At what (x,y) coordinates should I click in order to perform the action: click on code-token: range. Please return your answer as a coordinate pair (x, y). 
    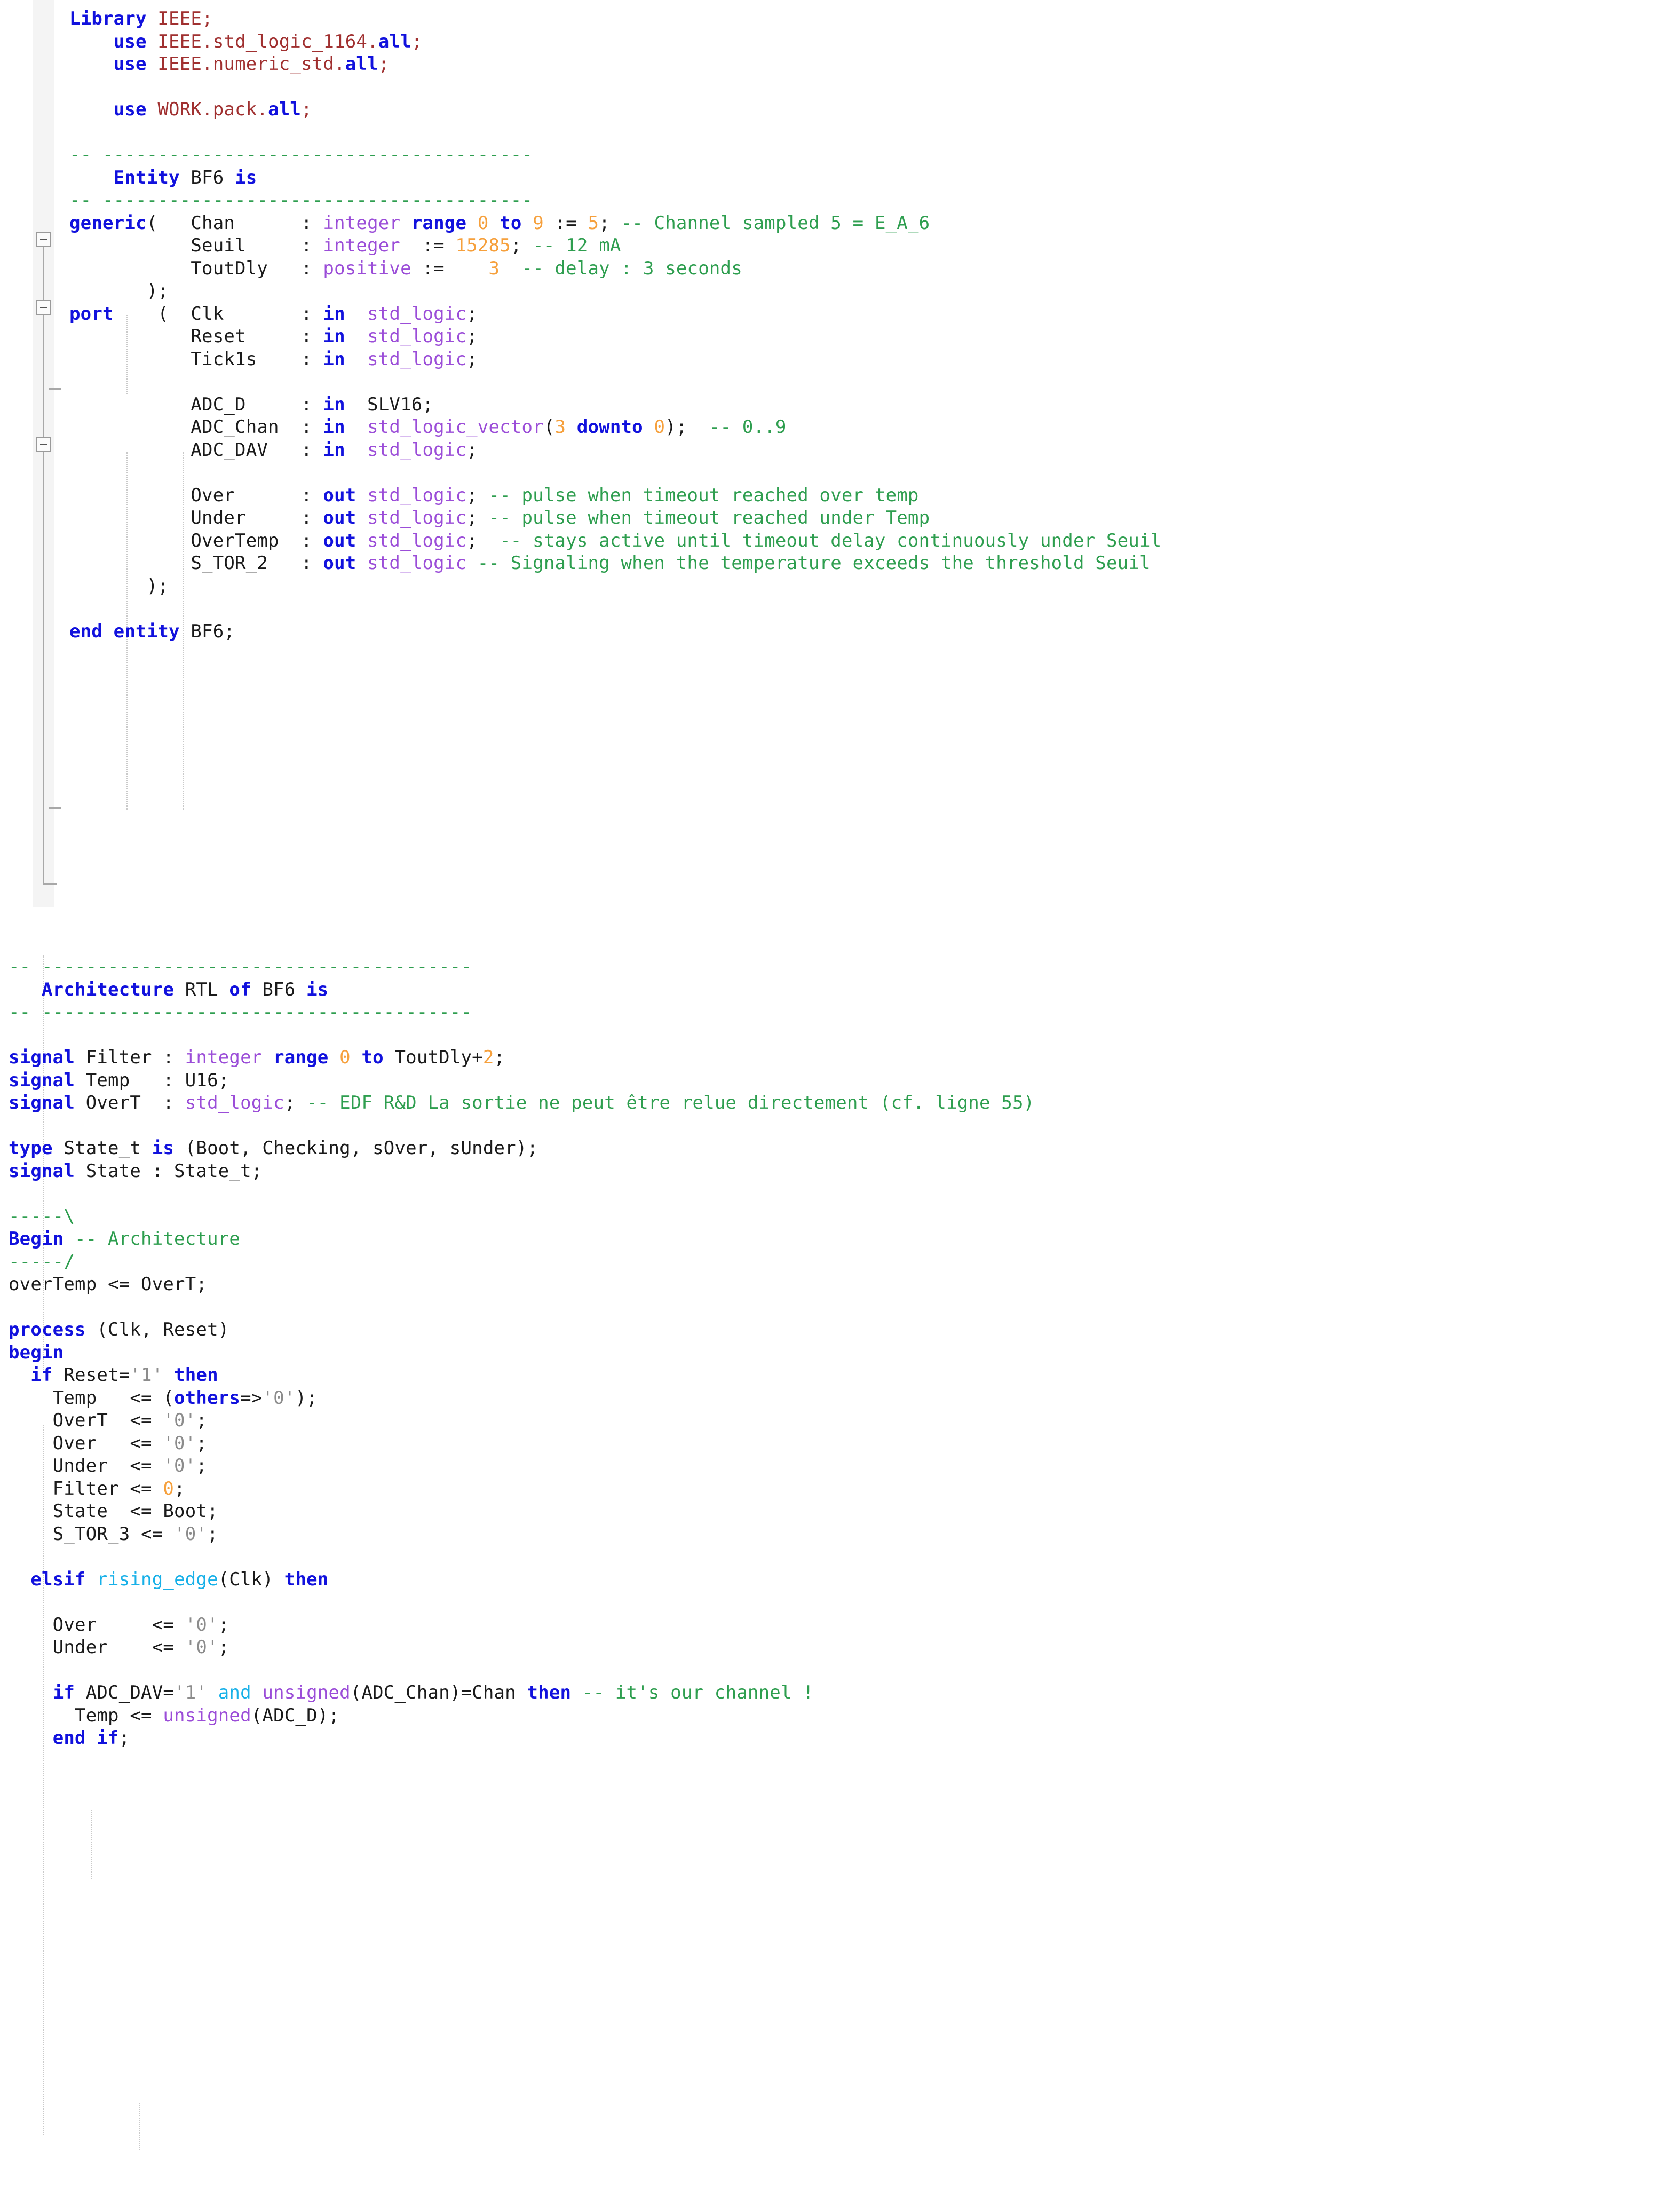
    Looking at the image, I should click on (439, 223).